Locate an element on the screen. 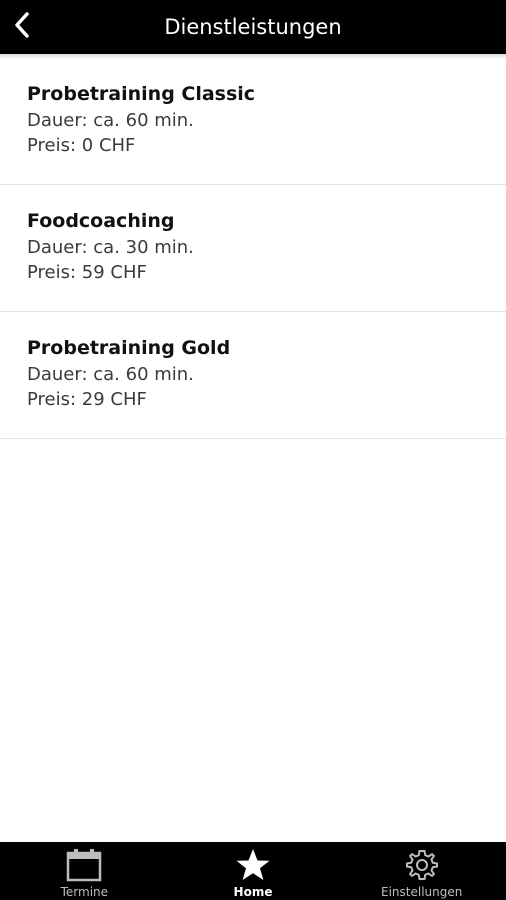  service-title: Foodcoaching is located at coordinates (101, 221).